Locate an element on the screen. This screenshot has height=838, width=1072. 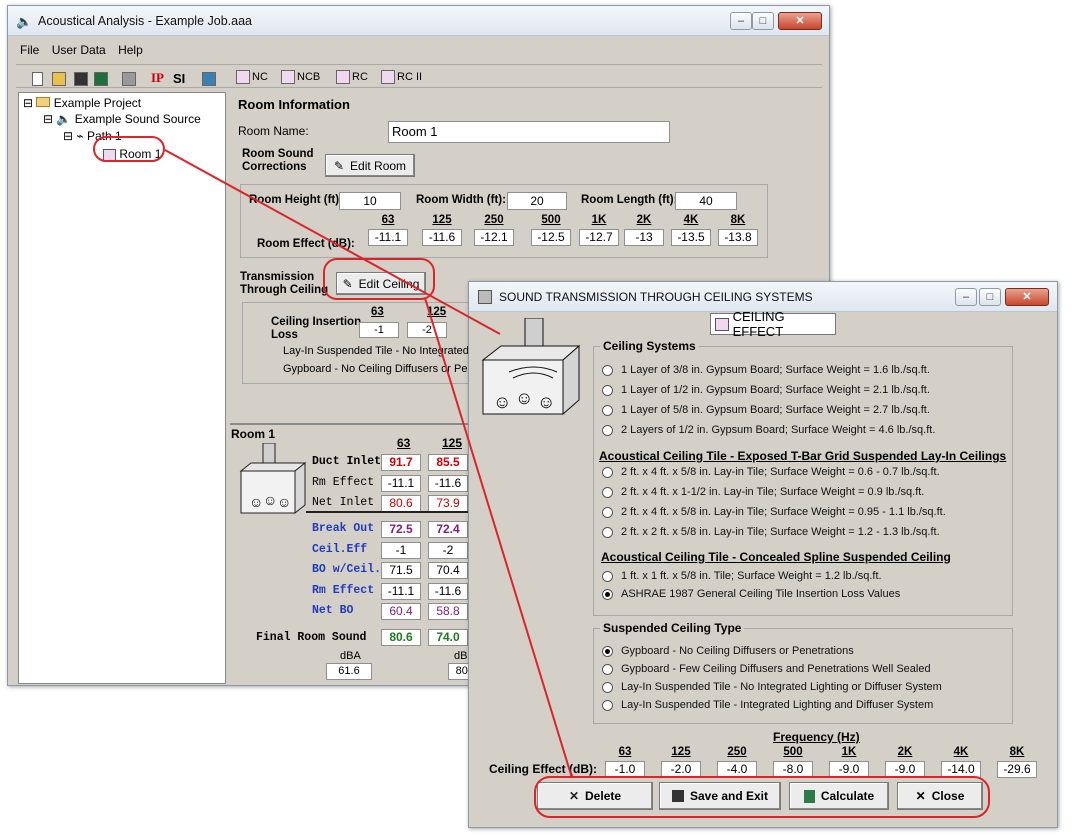
band-label: 2K is located at coordinates (644, 220).